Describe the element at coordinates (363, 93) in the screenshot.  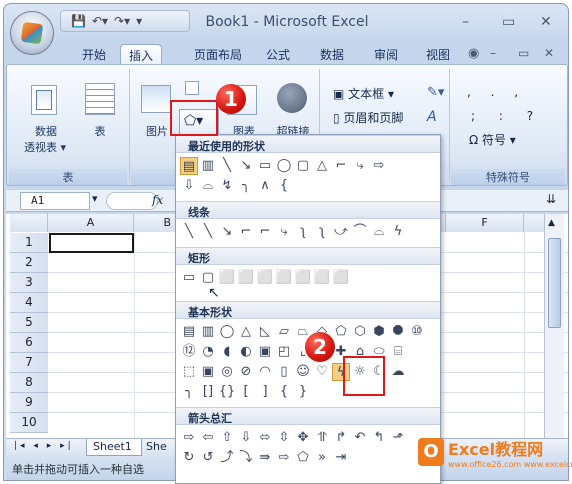
I see `textbox-button: ▣ 文本框 ▾` at that location.